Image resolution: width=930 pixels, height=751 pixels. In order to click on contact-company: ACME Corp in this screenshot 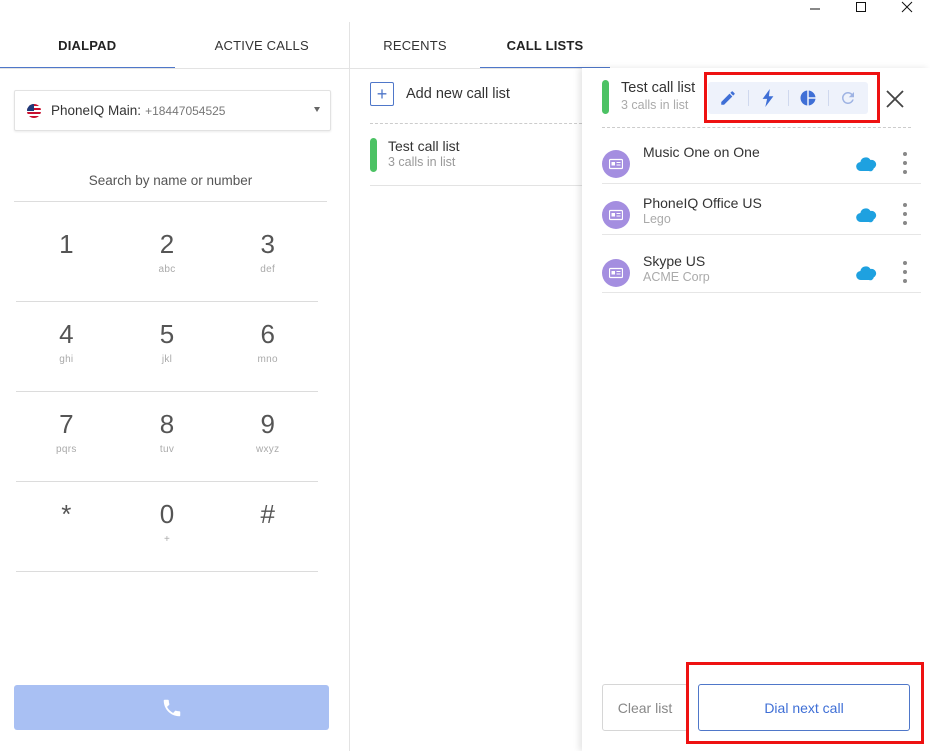, I will do `click(676, 277)`.